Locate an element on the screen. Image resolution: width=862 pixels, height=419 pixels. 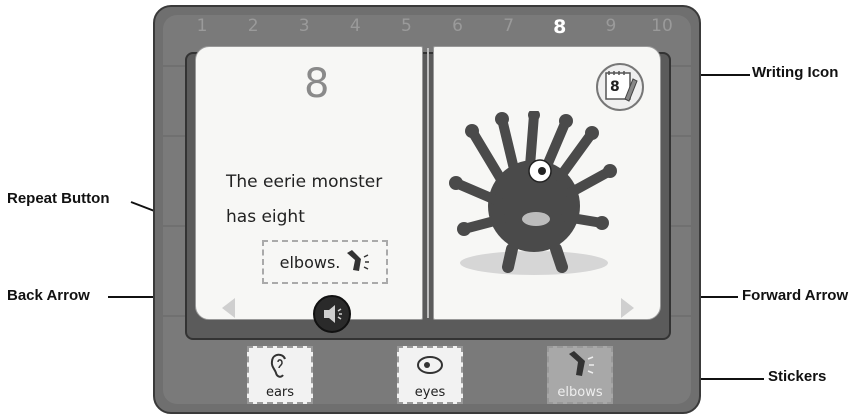
repeat-button is located at coordinates (332, 314).